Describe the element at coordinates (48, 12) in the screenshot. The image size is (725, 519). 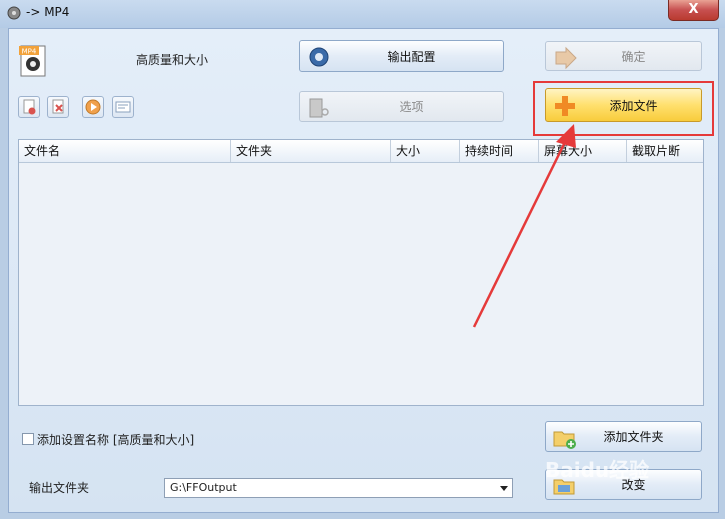
I see `window-title: -> MP4` at that location.